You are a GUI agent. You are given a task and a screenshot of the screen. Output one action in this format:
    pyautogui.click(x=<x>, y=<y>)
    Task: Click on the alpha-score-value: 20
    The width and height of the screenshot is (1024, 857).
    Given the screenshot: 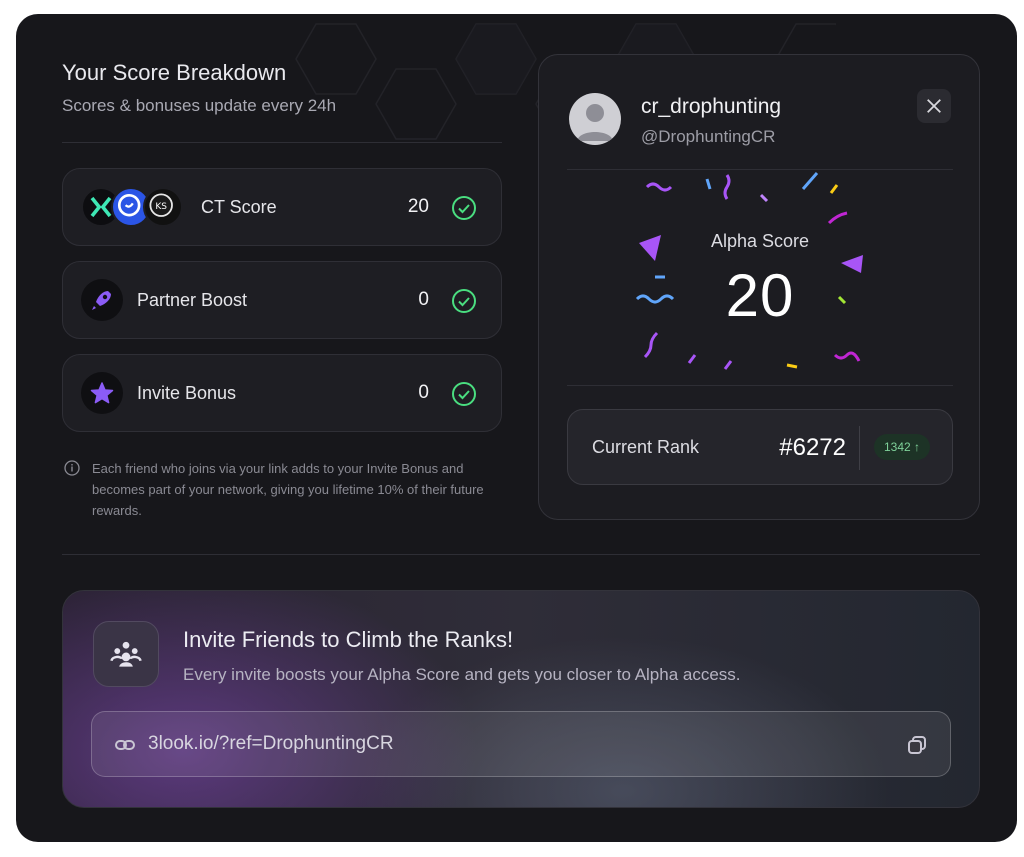 What is the action you would take?
    pyautogui.click(x=760, y=295)
    